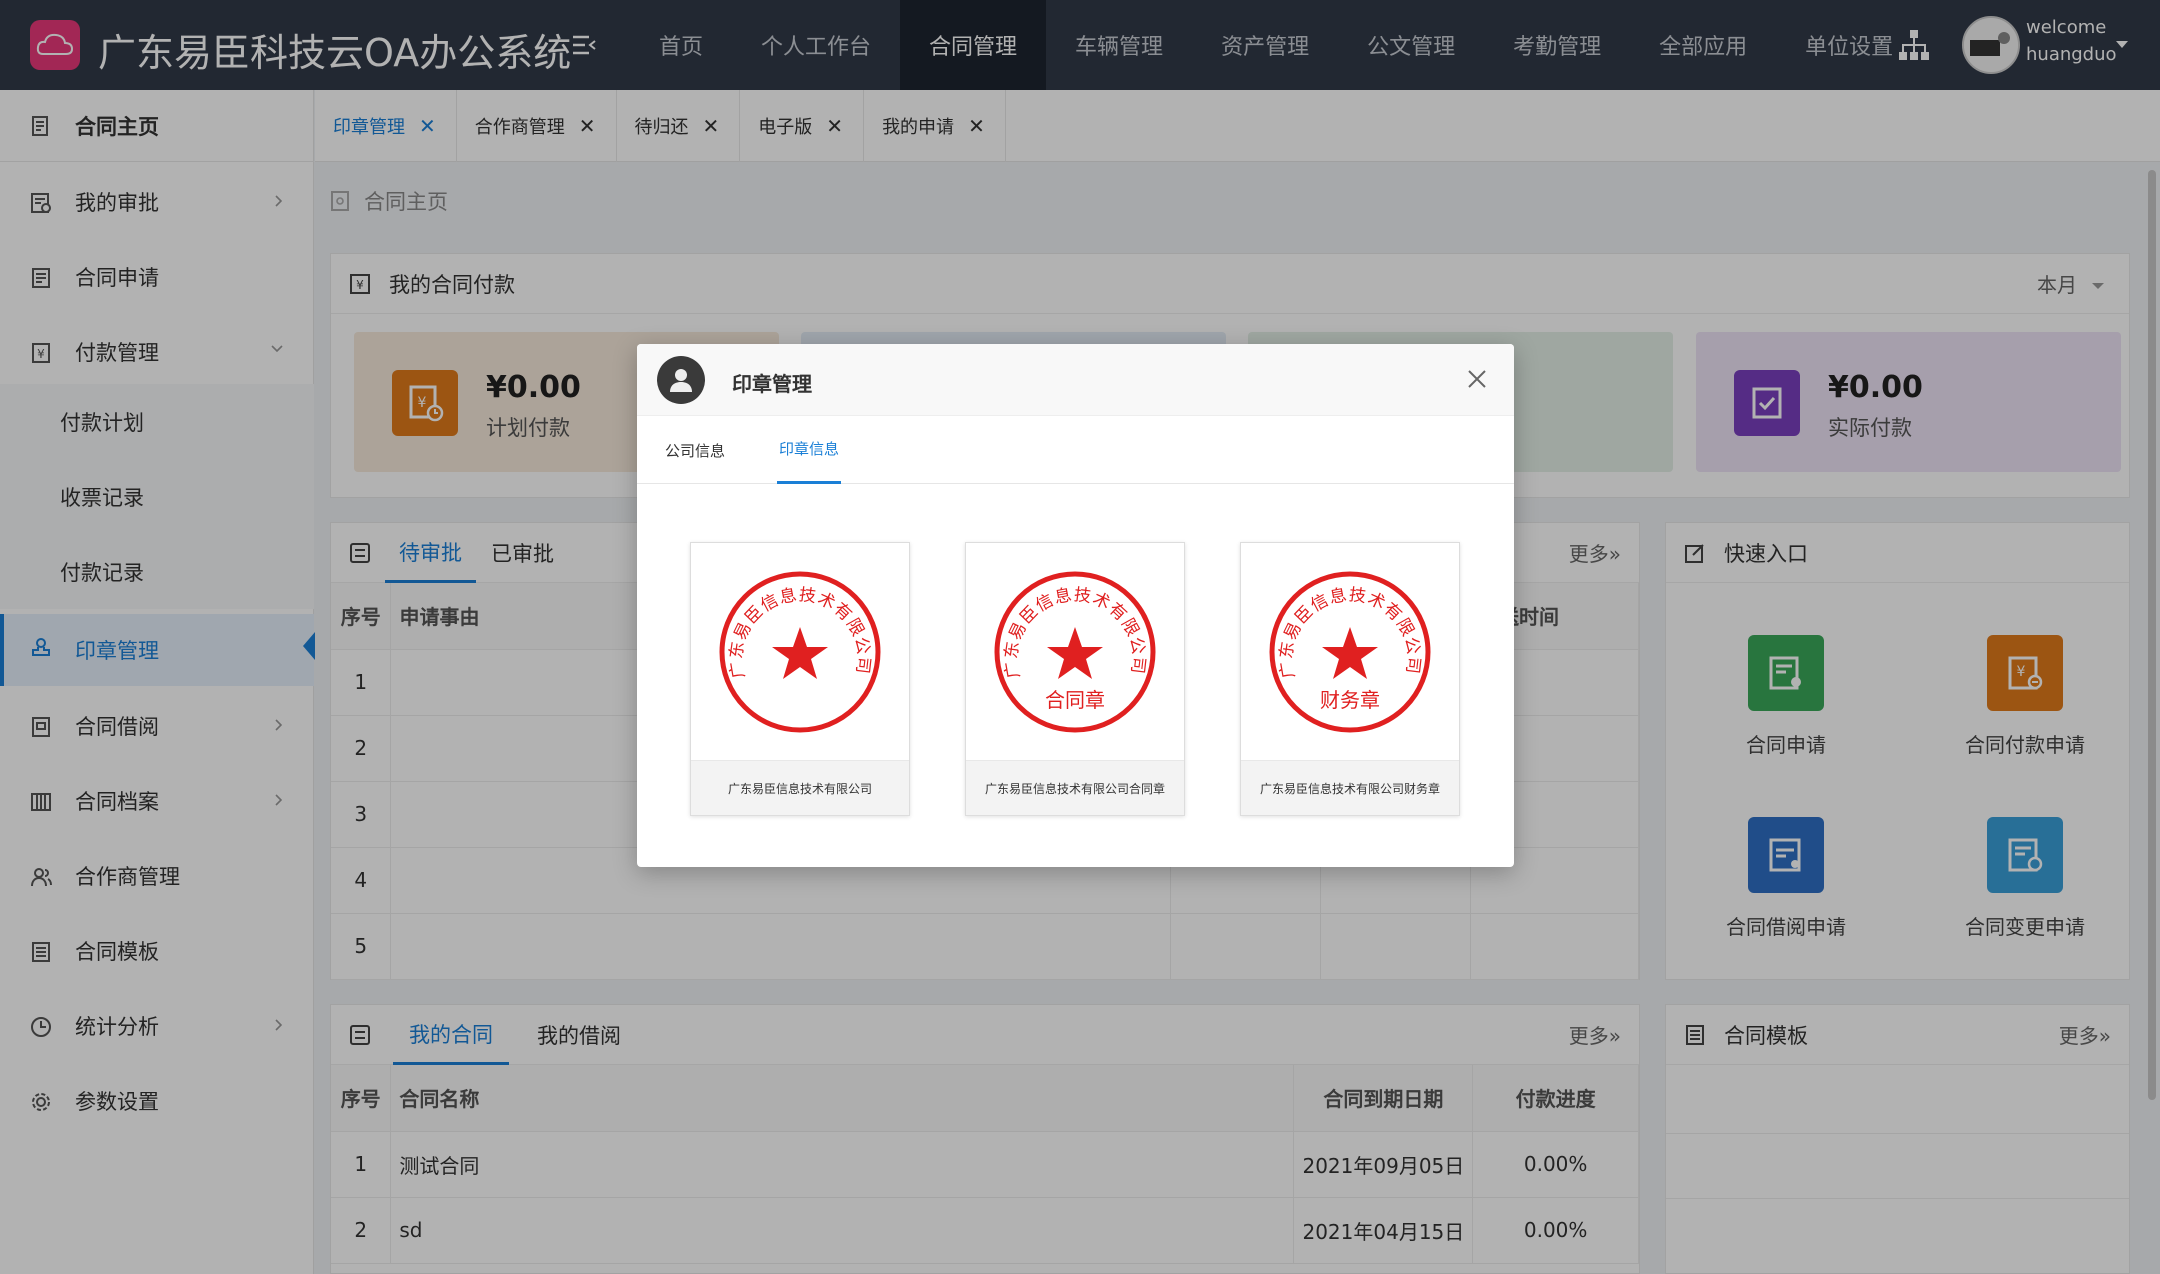  I want to click on dialog-title: 印章管理, so click(772, 384).